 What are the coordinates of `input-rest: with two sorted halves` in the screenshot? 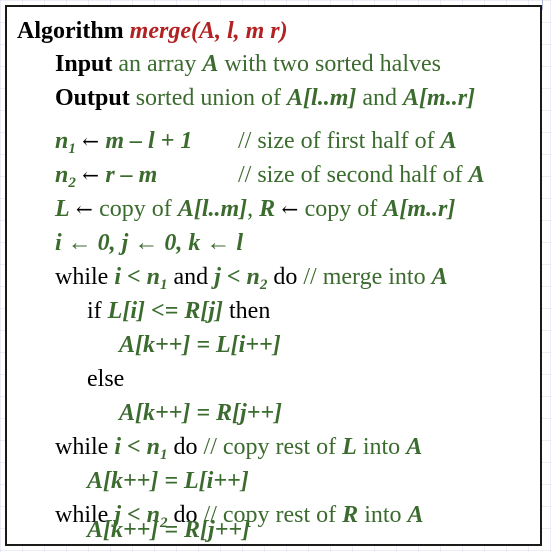 It's located at (329, 64).